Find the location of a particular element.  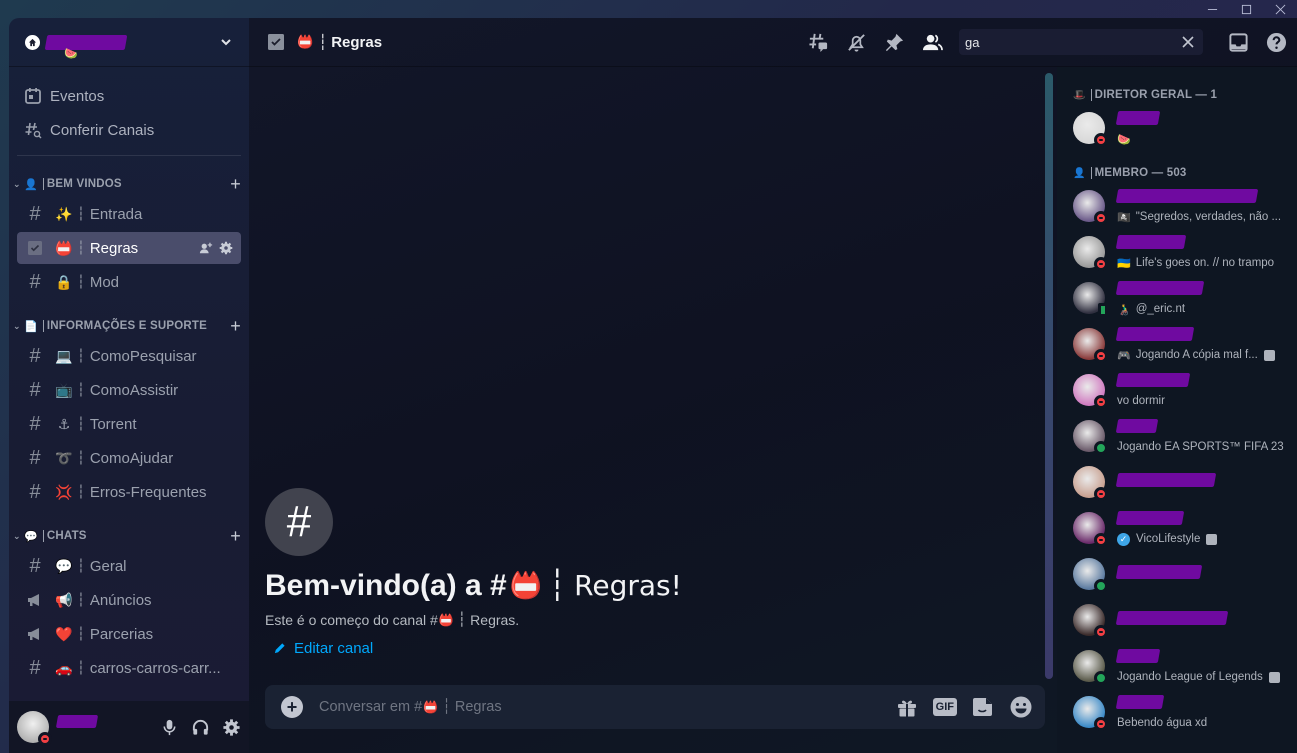

member-list-item: vo dormir is located at coordinates (1177, 390).